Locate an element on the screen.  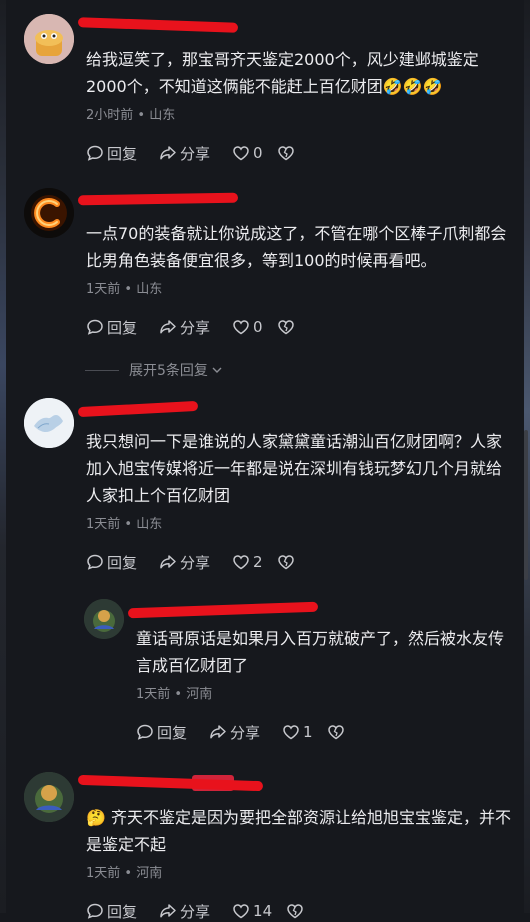
bread-character-icon is located at coordinates (49, 39).